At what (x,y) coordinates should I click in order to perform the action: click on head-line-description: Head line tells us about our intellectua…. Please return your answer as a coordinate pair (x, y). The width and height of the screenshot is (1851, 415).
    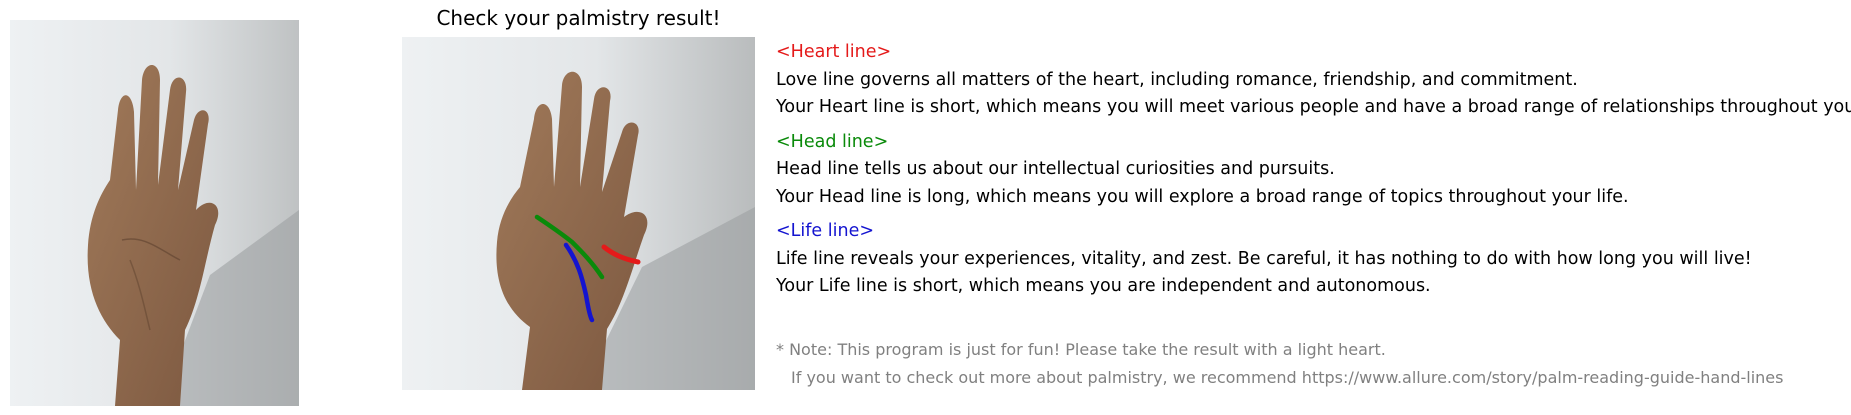
    Looking at the image, I should click on (1055, 169).